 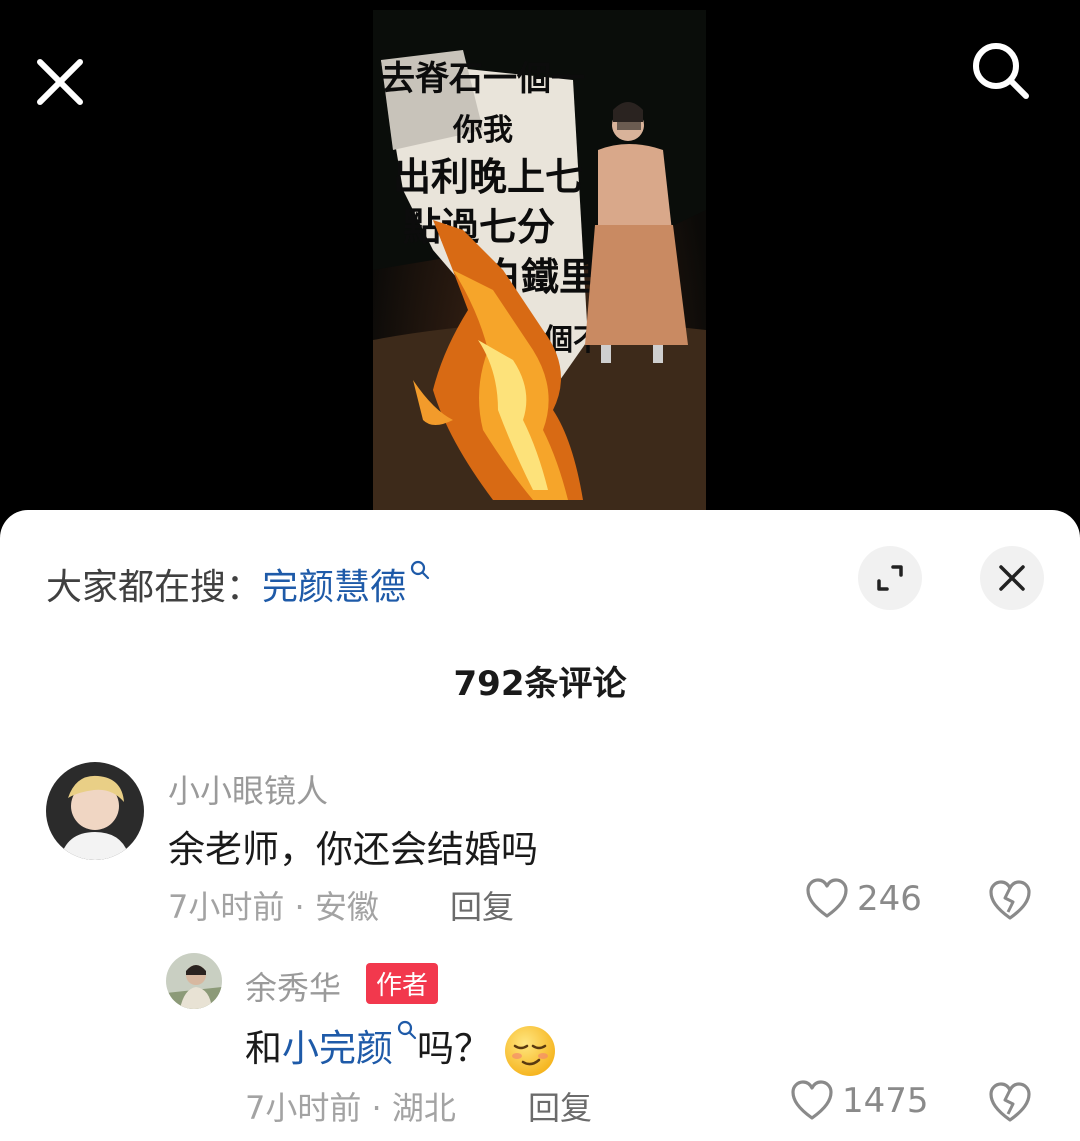 What do you see at coordinates (337, 1048) in the screenshot?
I see `reply-keyword-link: 小完颜` at bounding box center [337, 1048].